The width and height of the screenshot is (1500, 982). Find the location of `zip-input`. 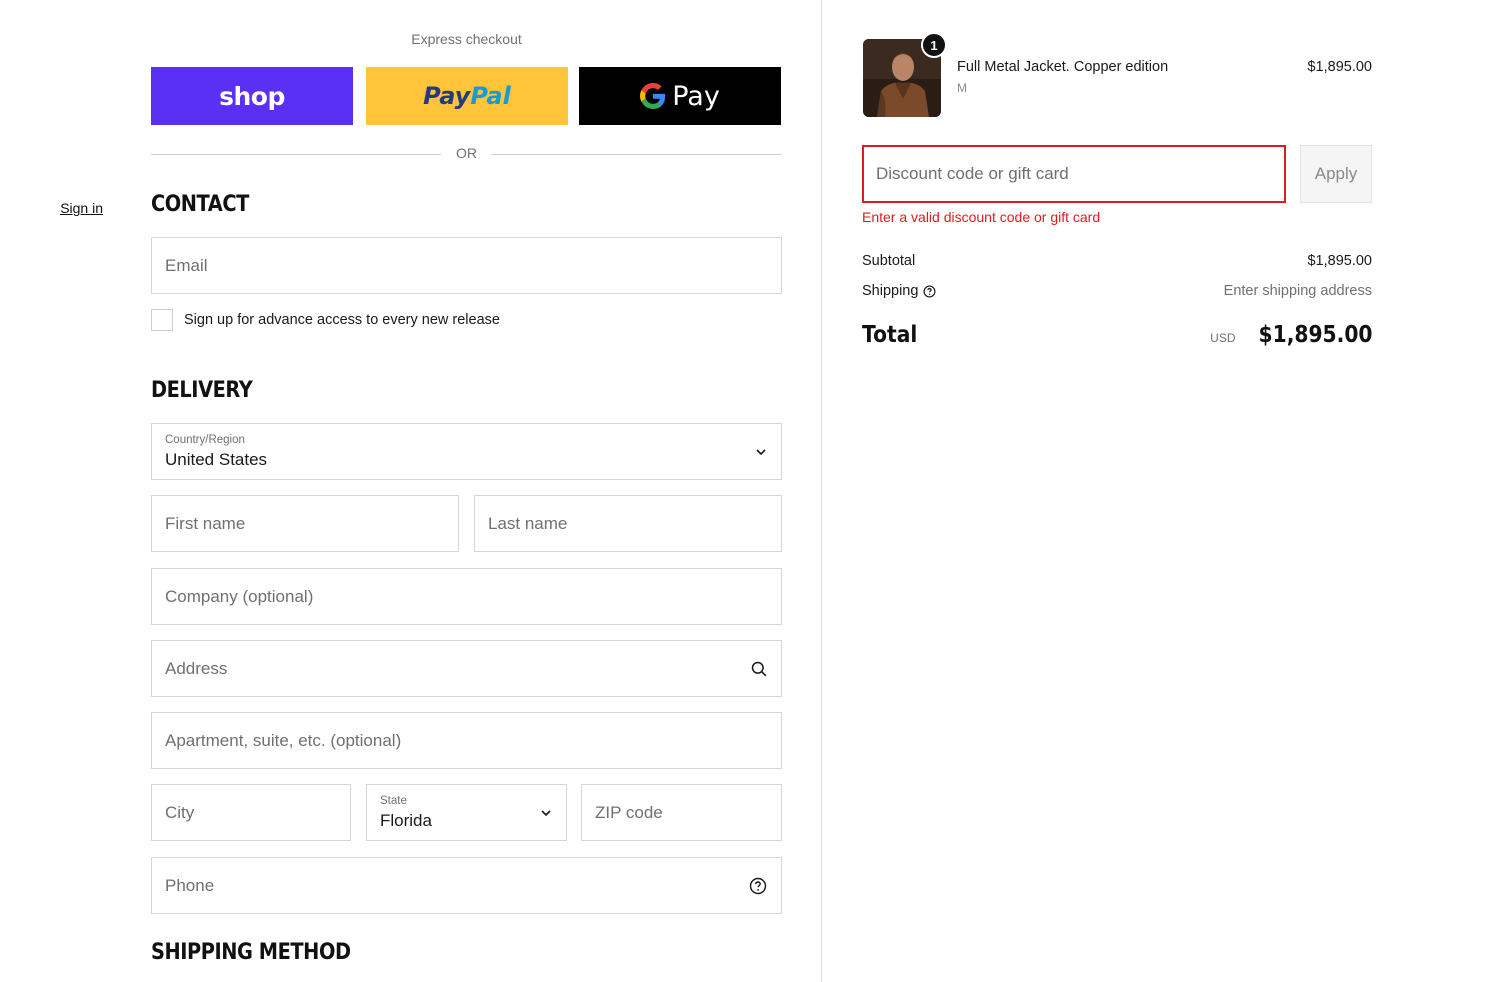

zip-input is located at coordinates (681, 812).